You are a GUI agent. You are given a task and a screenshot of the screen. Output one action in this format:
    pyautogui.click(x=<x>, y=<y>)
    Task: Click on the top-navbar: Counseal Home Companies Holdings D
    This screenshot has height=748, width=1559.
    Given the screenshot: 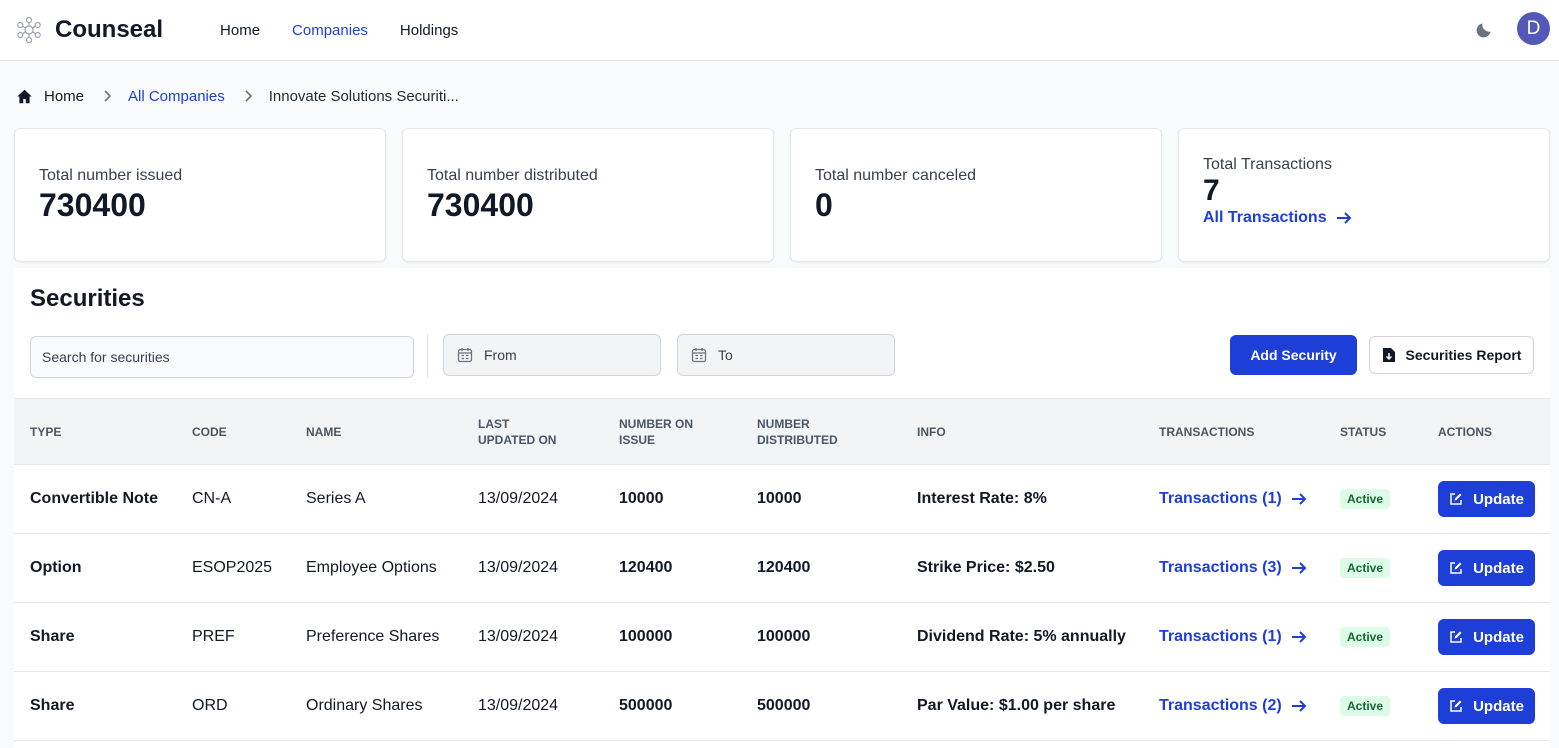 What is the action you would take?
    pyautogui.click(x=779, y=30)
    